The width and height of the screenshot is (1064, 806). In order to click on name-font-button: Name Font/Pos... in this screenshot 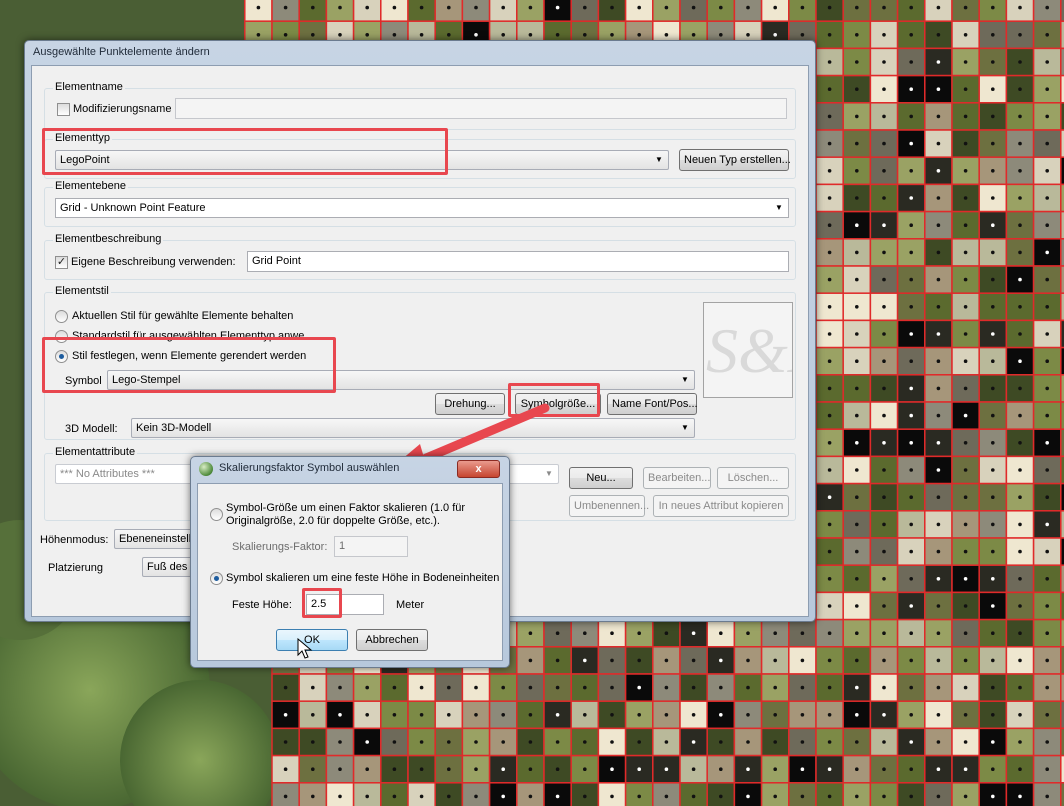, I will do `click(652, 404)`.